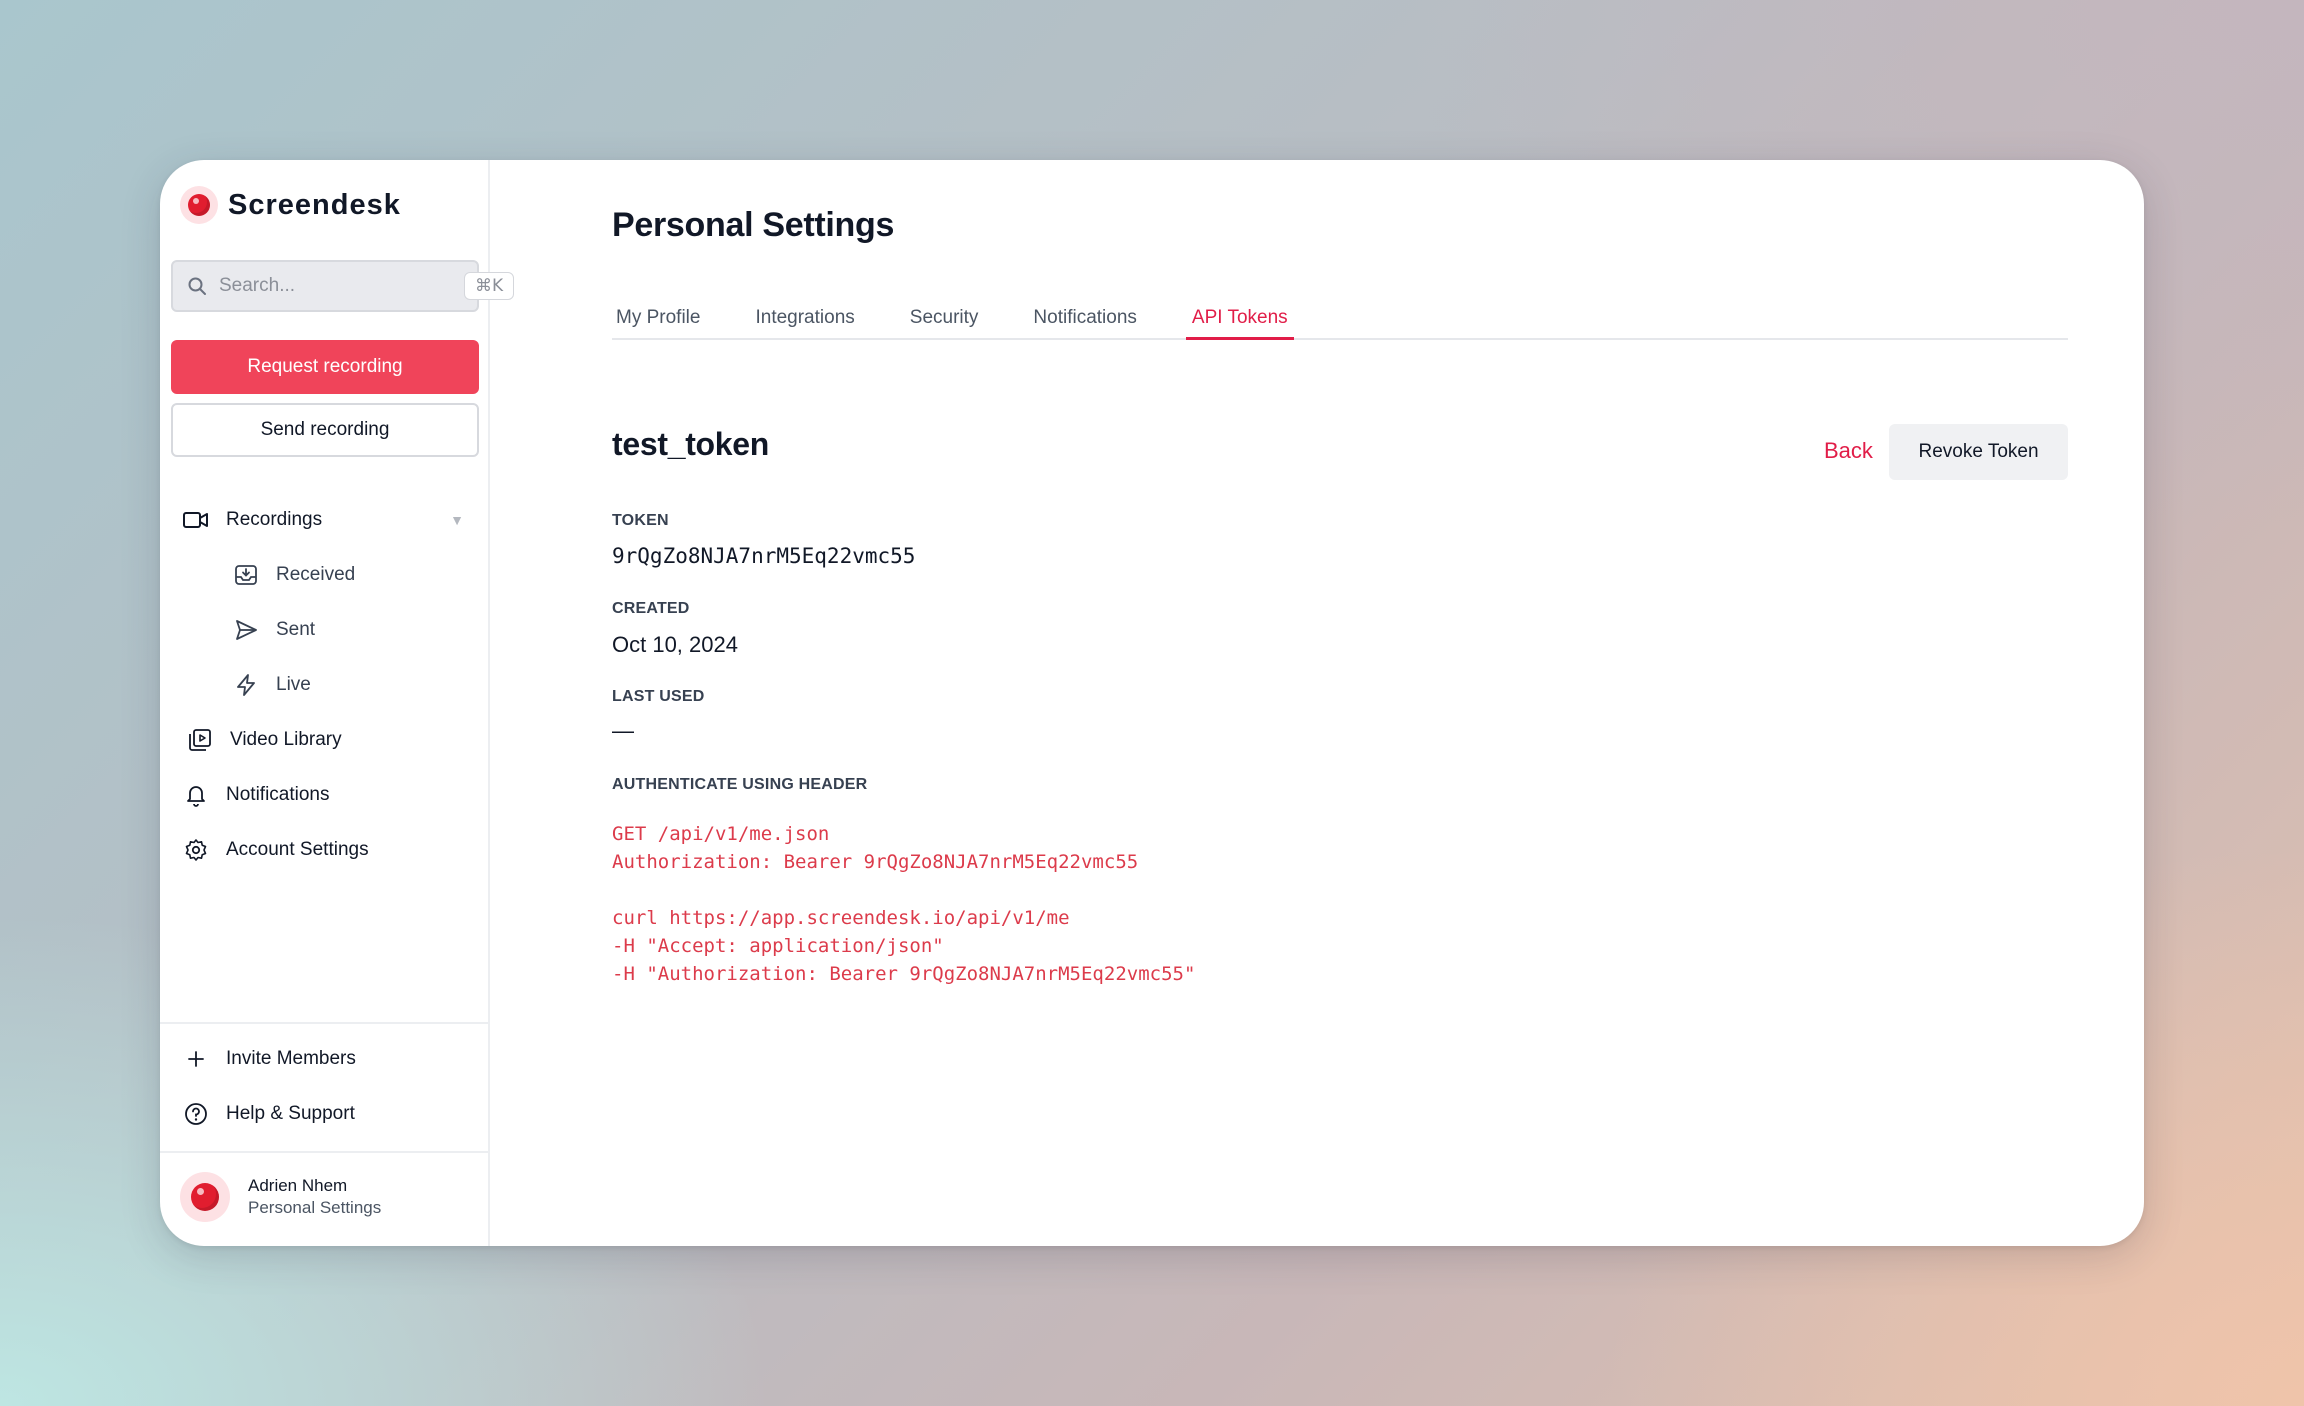  I want to click on tab-security: Security, so click(944, 313).